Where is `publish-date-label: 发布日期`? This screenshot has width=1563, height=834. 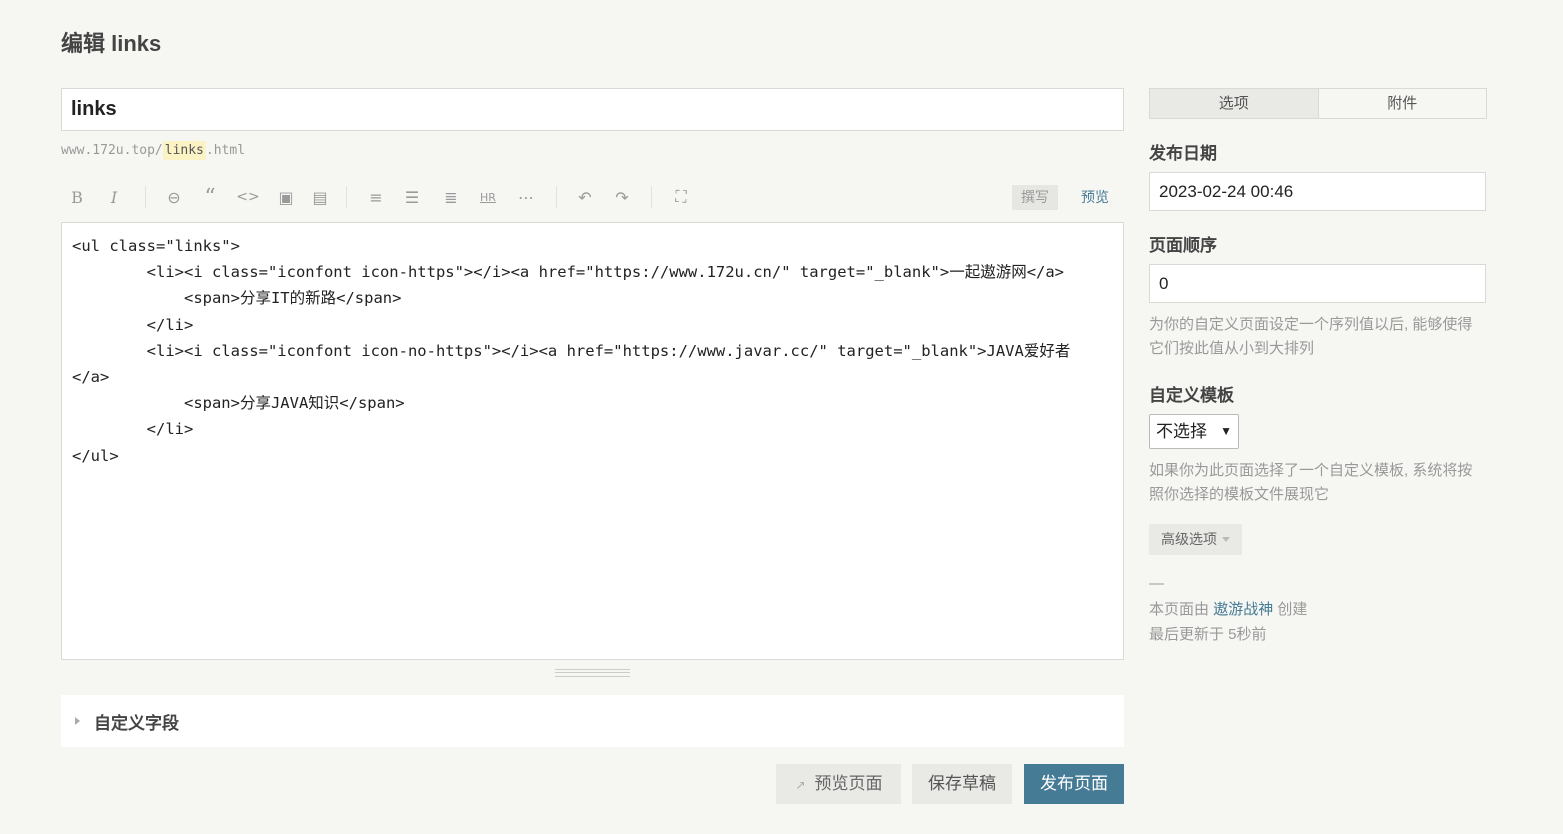 publish-date-label: 发布日期 is located at coordinates (1183, 153).